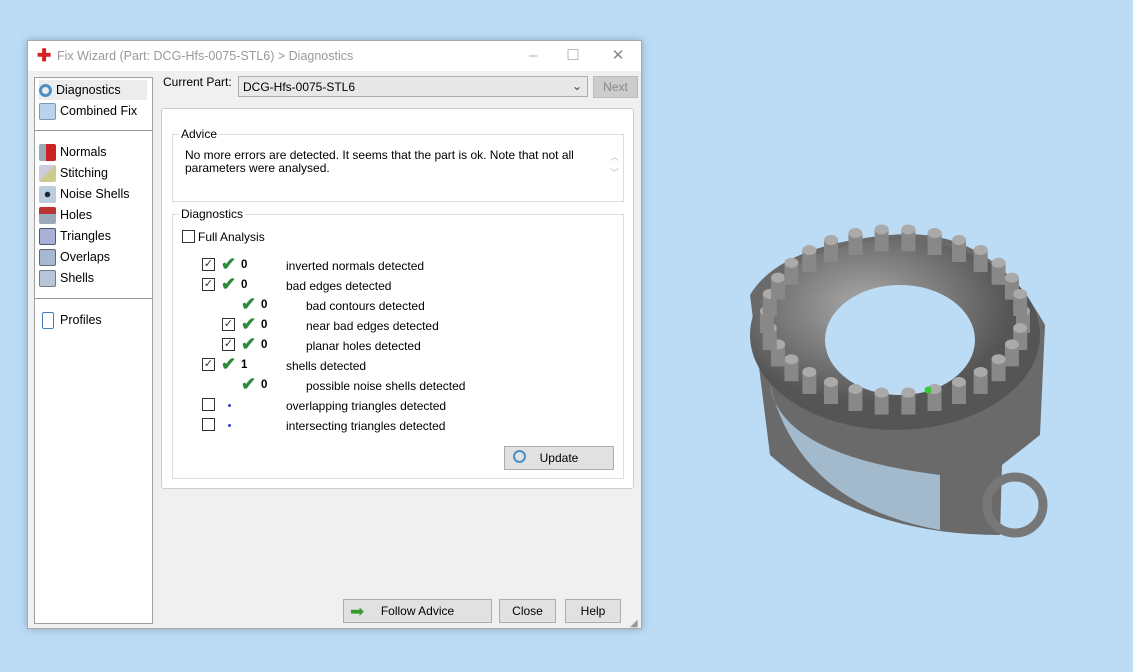  I want to click on marker-point, so click(928, 390).